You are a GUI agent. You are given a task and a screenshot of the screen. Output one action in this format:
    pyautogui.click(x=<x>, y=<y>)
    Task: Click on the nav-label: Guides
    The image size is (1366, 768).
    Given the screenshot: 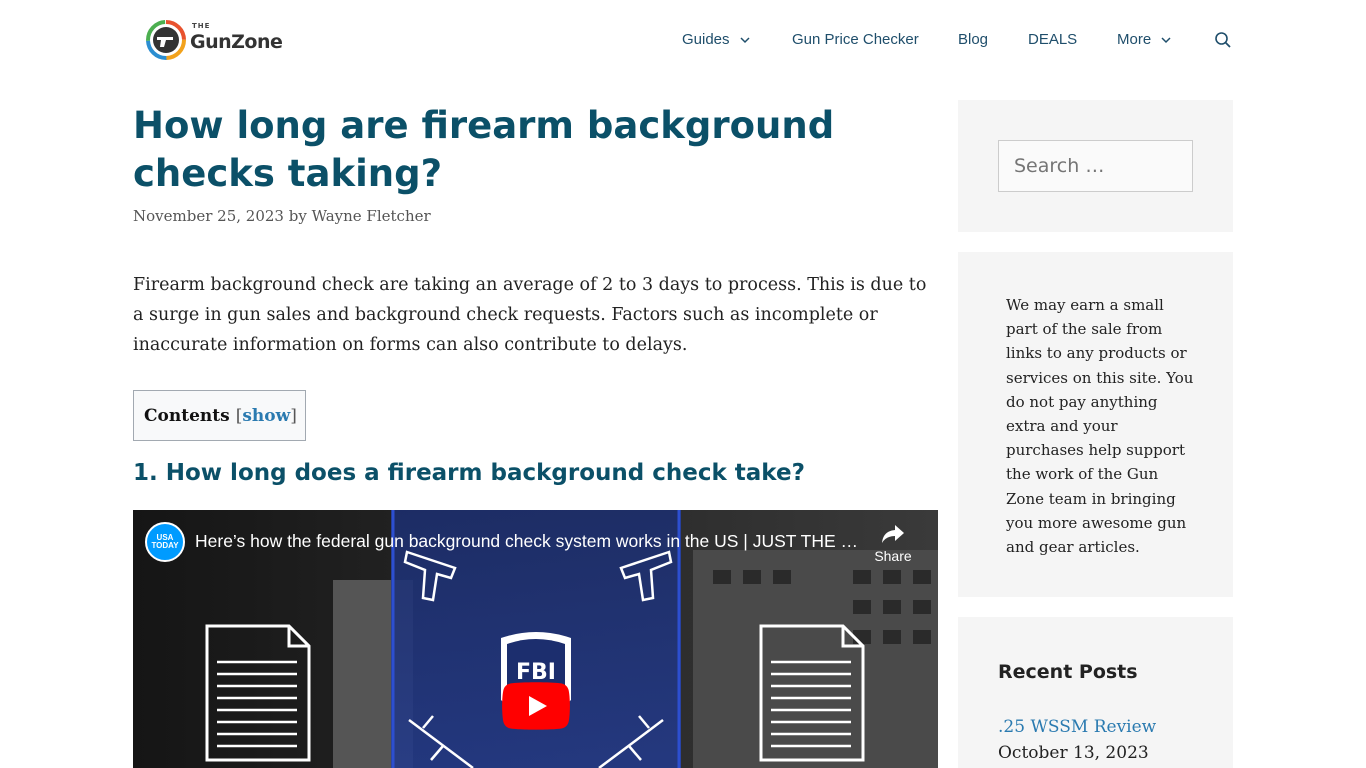 What is the action you would take?
    pyautogui.click(x=706, y=39)
    